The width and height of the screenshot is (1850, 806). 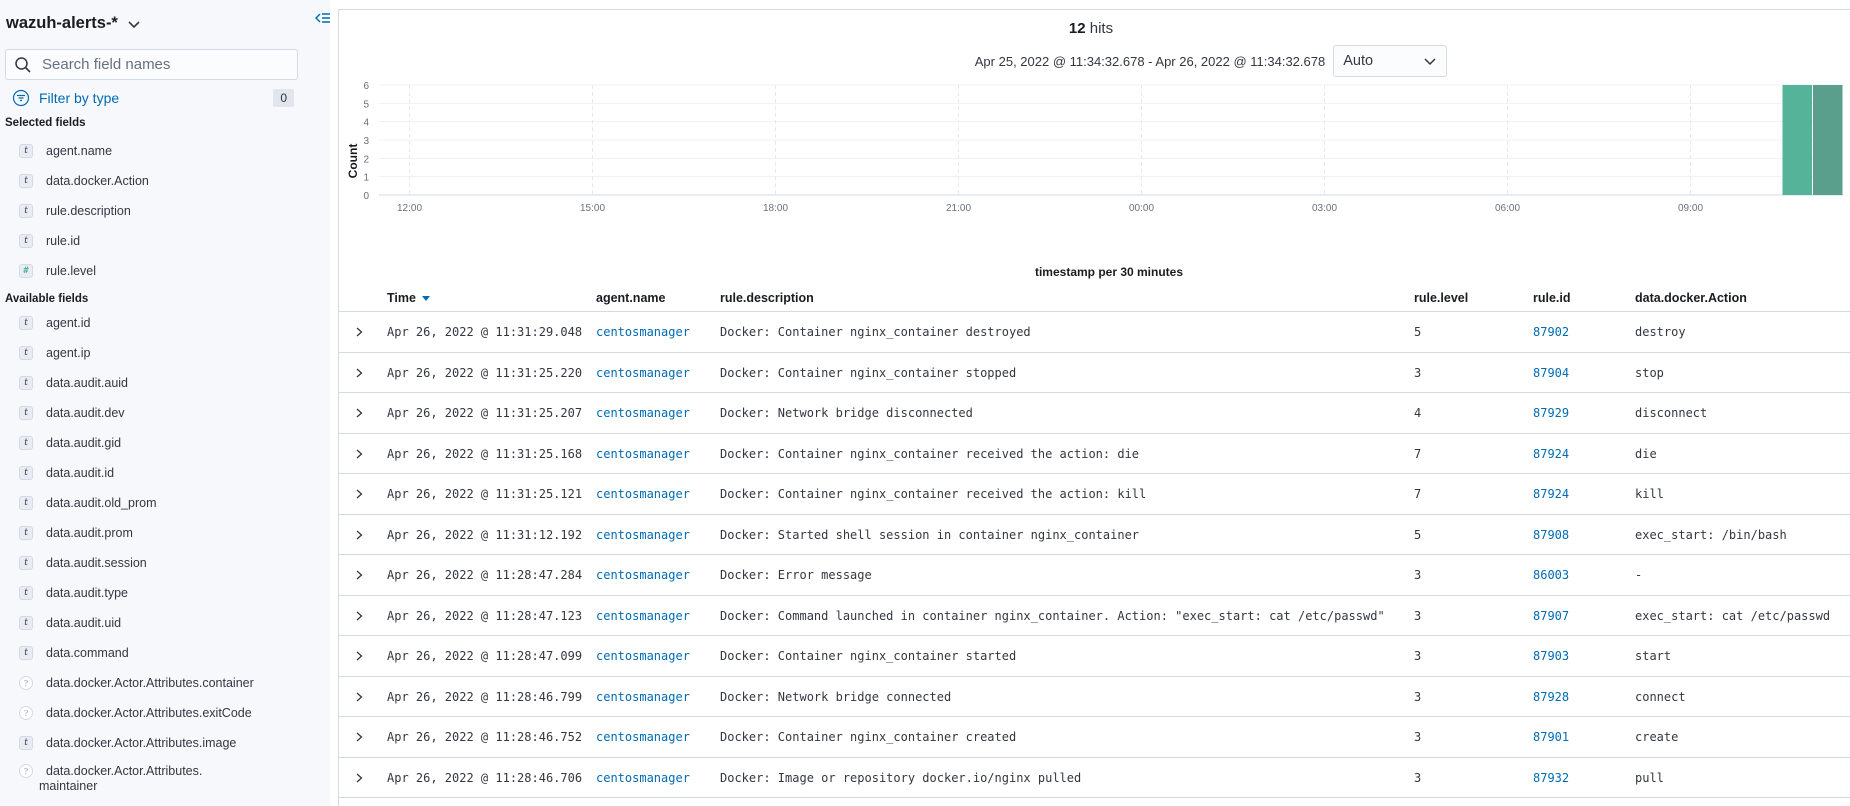 I want to click on cell-rule-id: 86003, so click(x=1551, y=575).